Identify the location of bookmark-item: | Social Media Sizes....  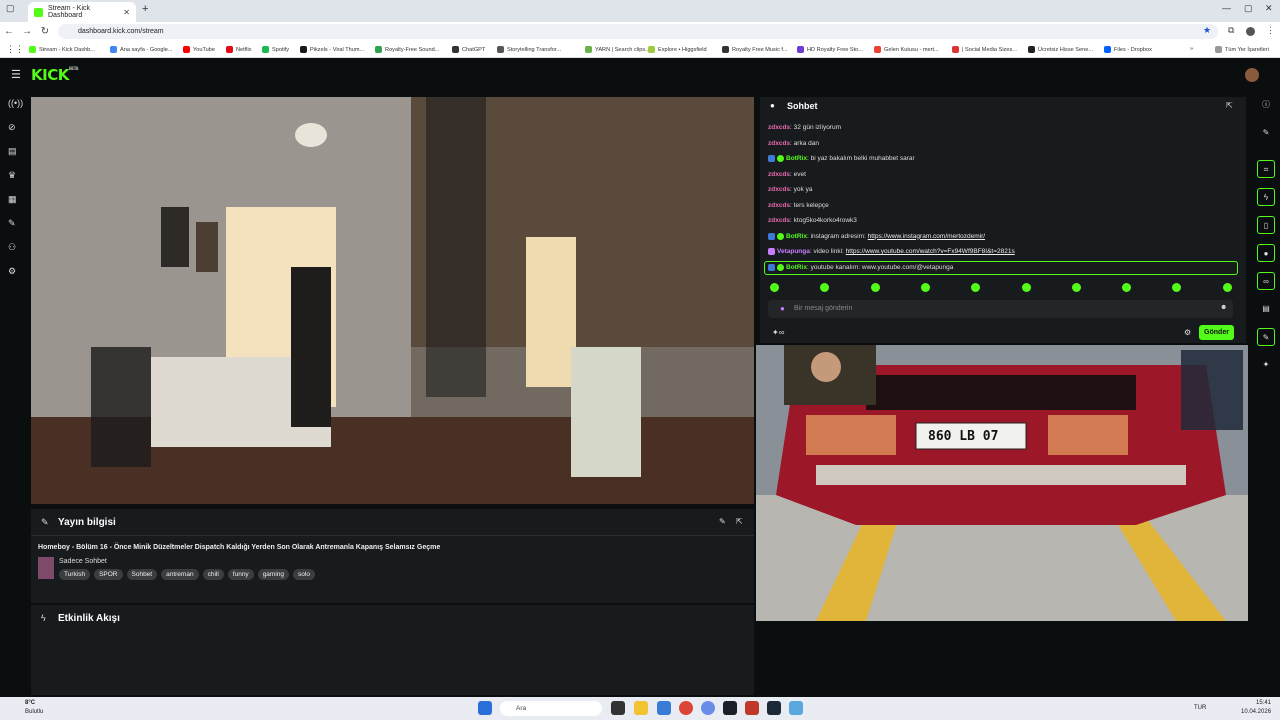
(984, 49).